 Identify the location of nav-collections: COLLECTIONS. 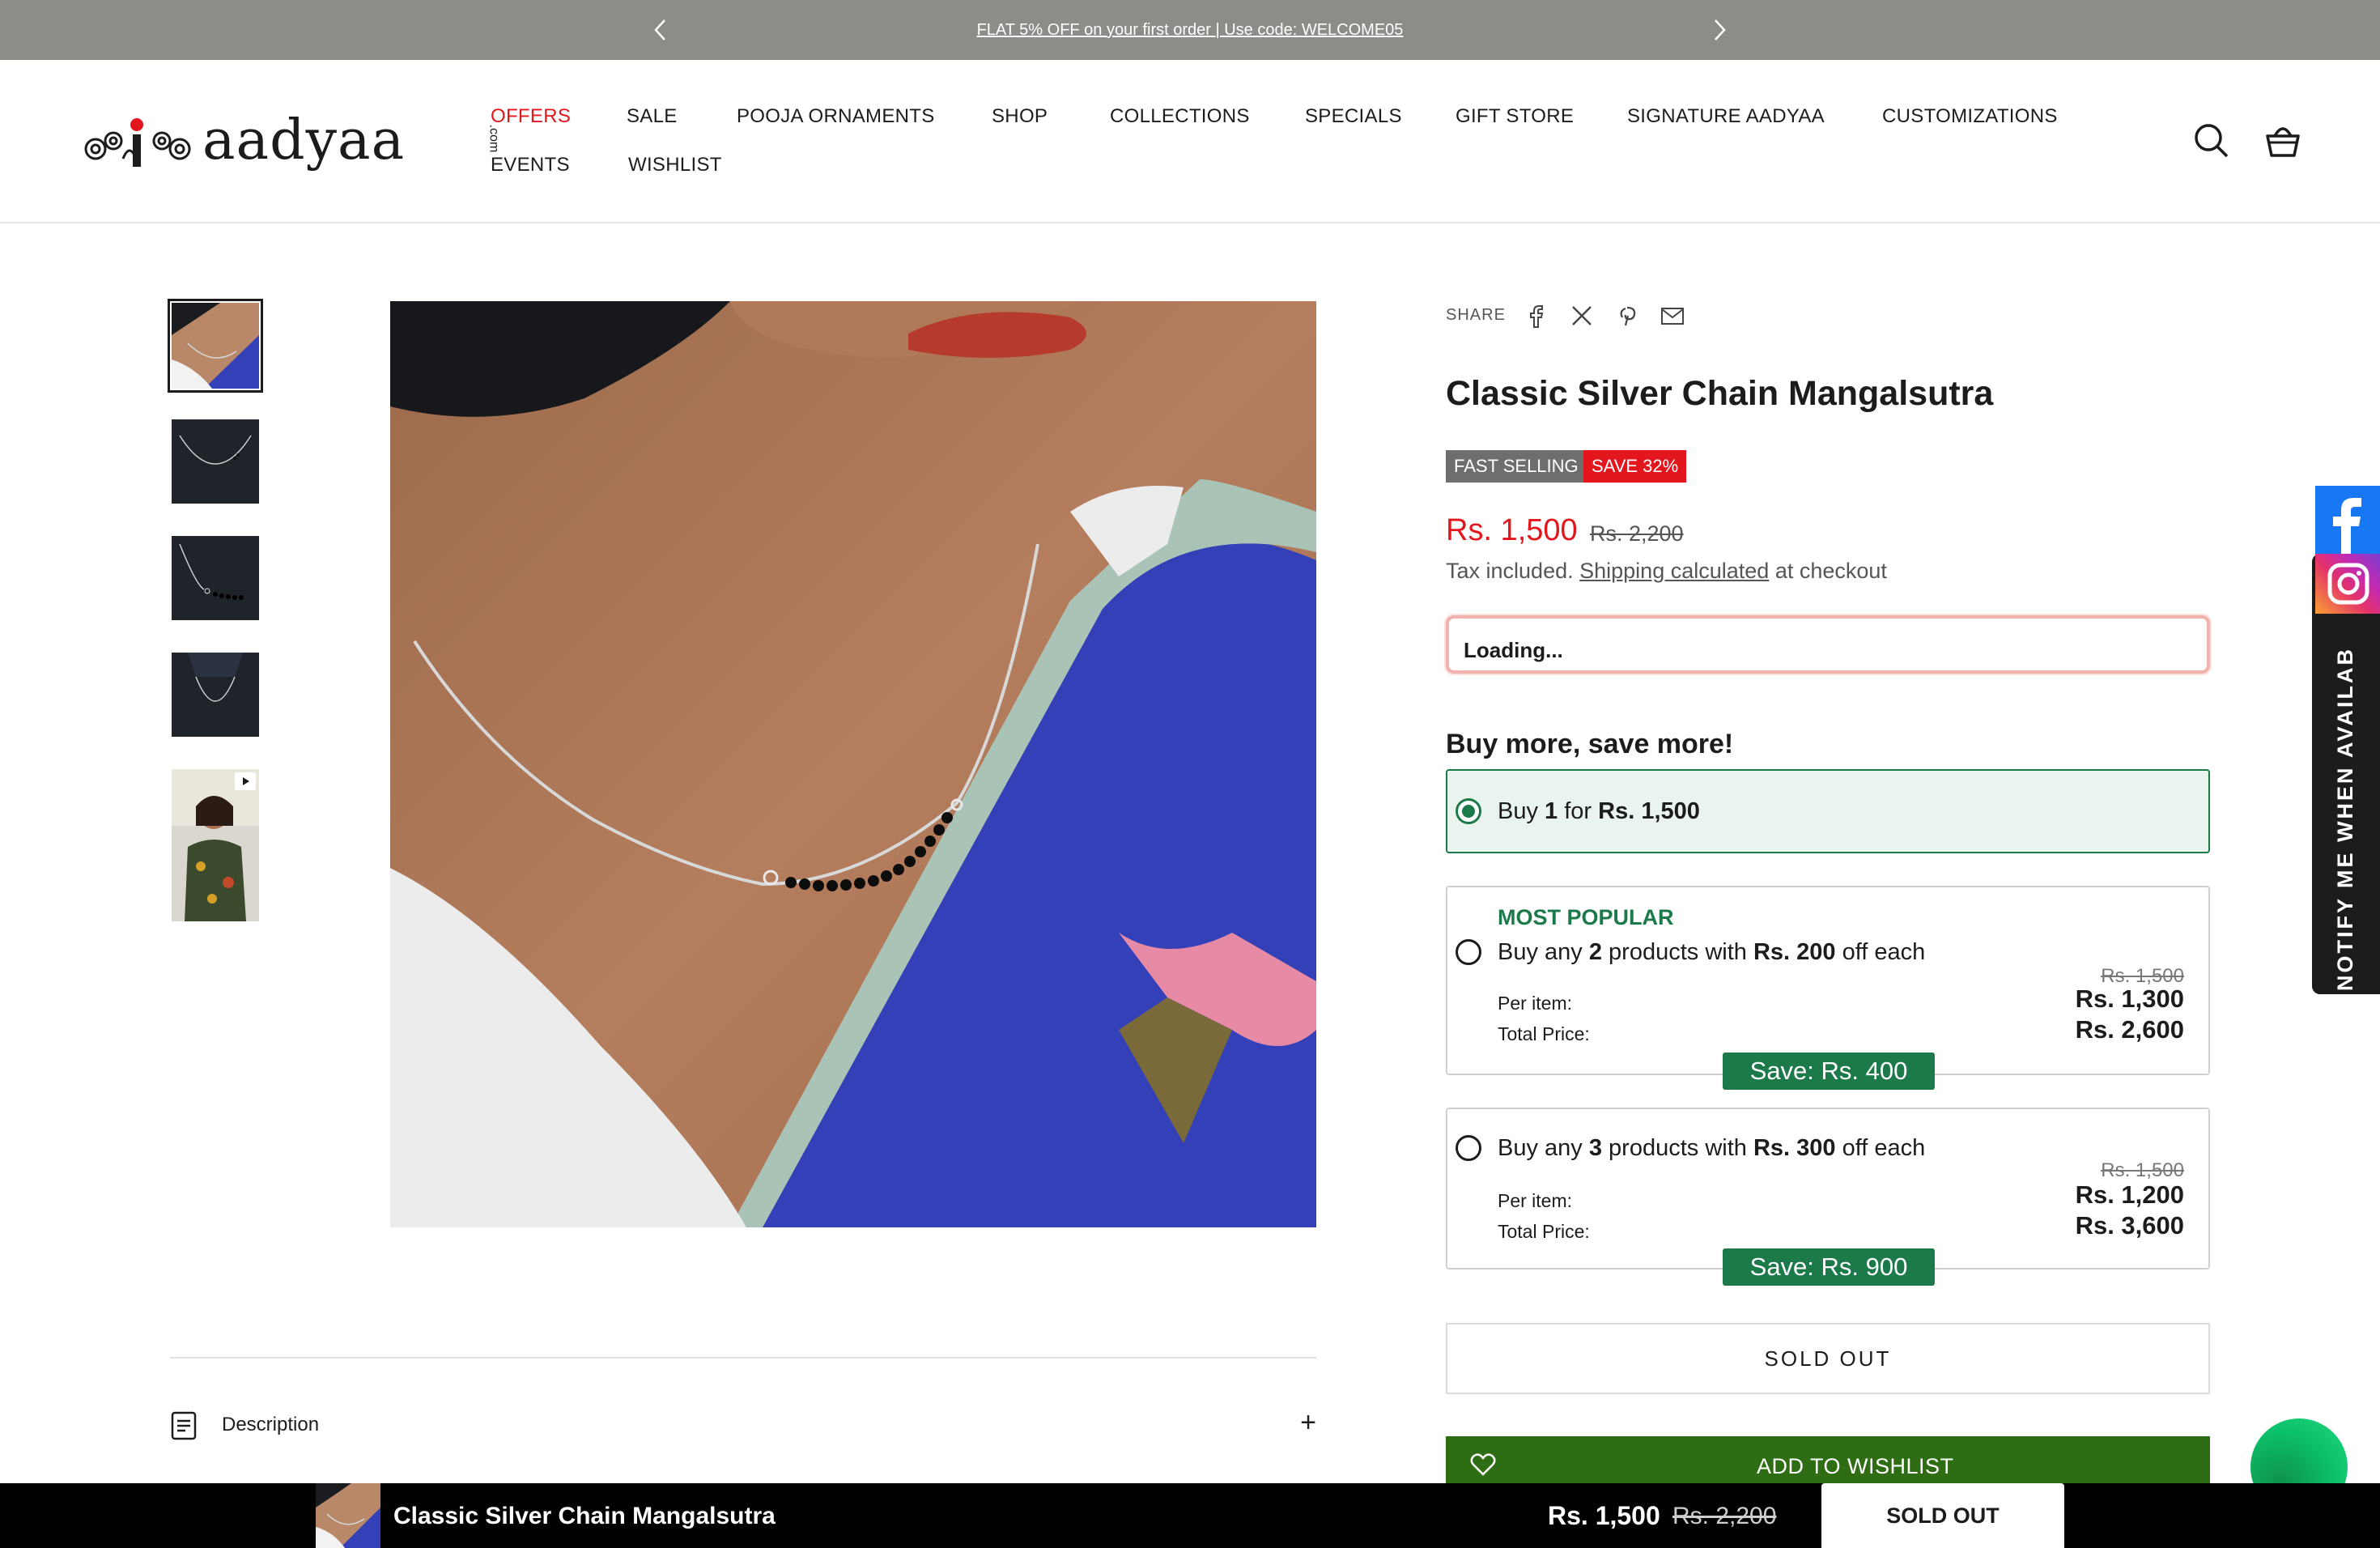
(1180, 116).